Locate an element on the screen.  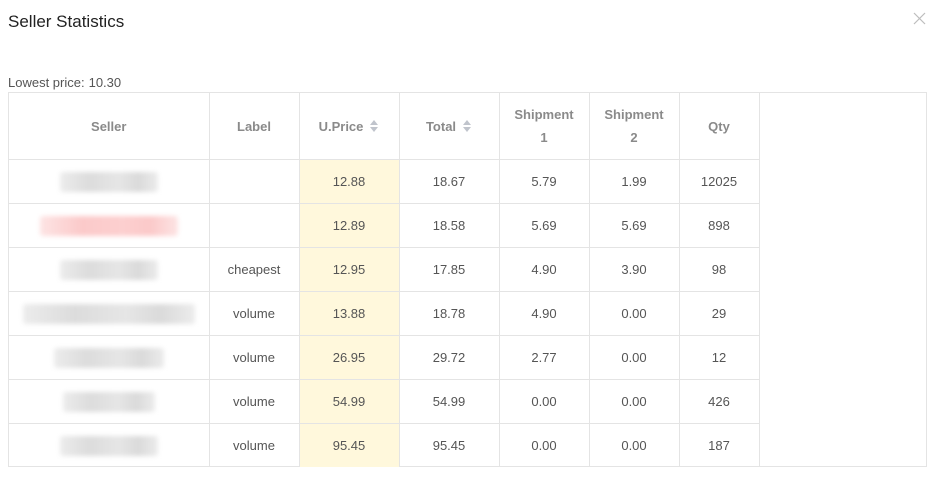
shipment2-cell: 3.90 is located at coordinates (634, 269).